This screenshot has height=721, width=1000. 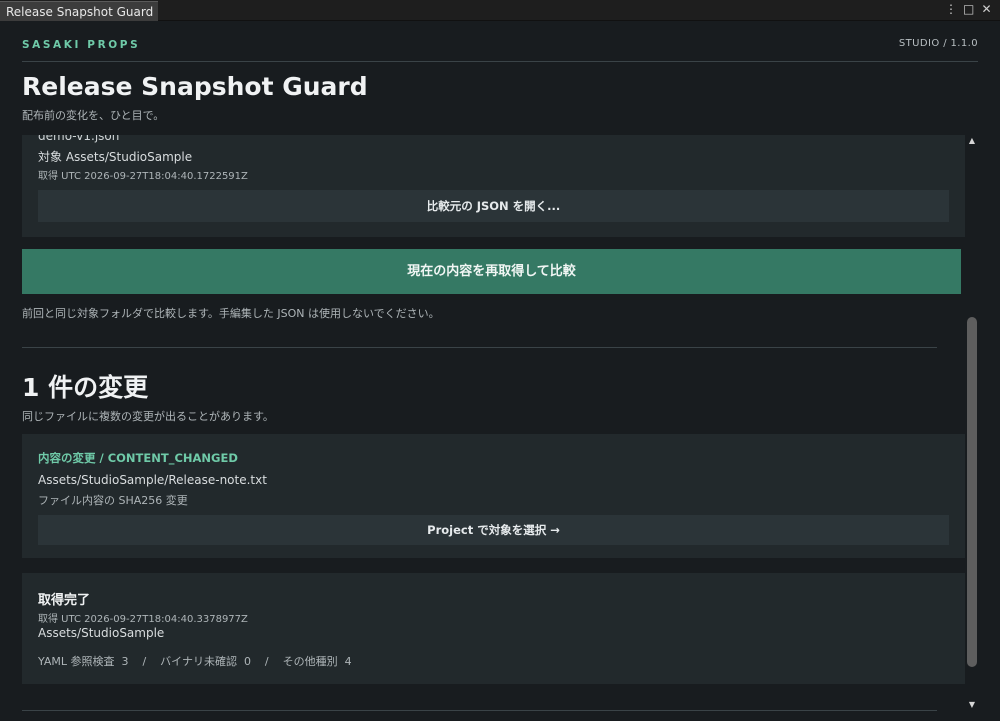 What do you see at coordinates (972, 492) in the screenshot?
I see `scrollbar-thumb` at bounding box center [972, 492].